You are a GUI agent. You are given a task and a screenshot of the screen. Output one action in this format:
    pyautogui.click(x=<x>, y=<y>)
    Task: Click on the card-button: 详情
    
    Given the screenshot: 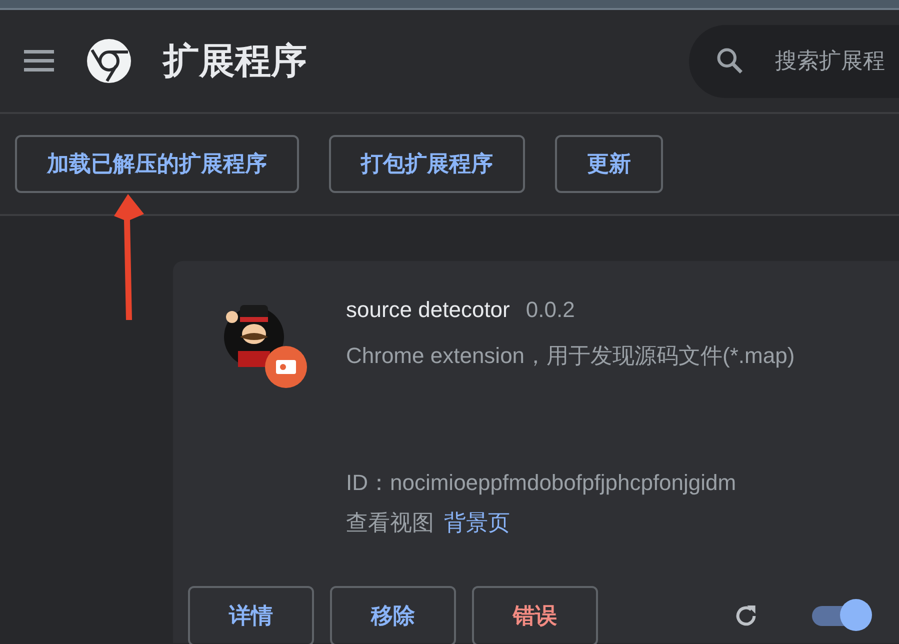 What is the action you would take?
    pyautogui.click(x=251, y=615)
    